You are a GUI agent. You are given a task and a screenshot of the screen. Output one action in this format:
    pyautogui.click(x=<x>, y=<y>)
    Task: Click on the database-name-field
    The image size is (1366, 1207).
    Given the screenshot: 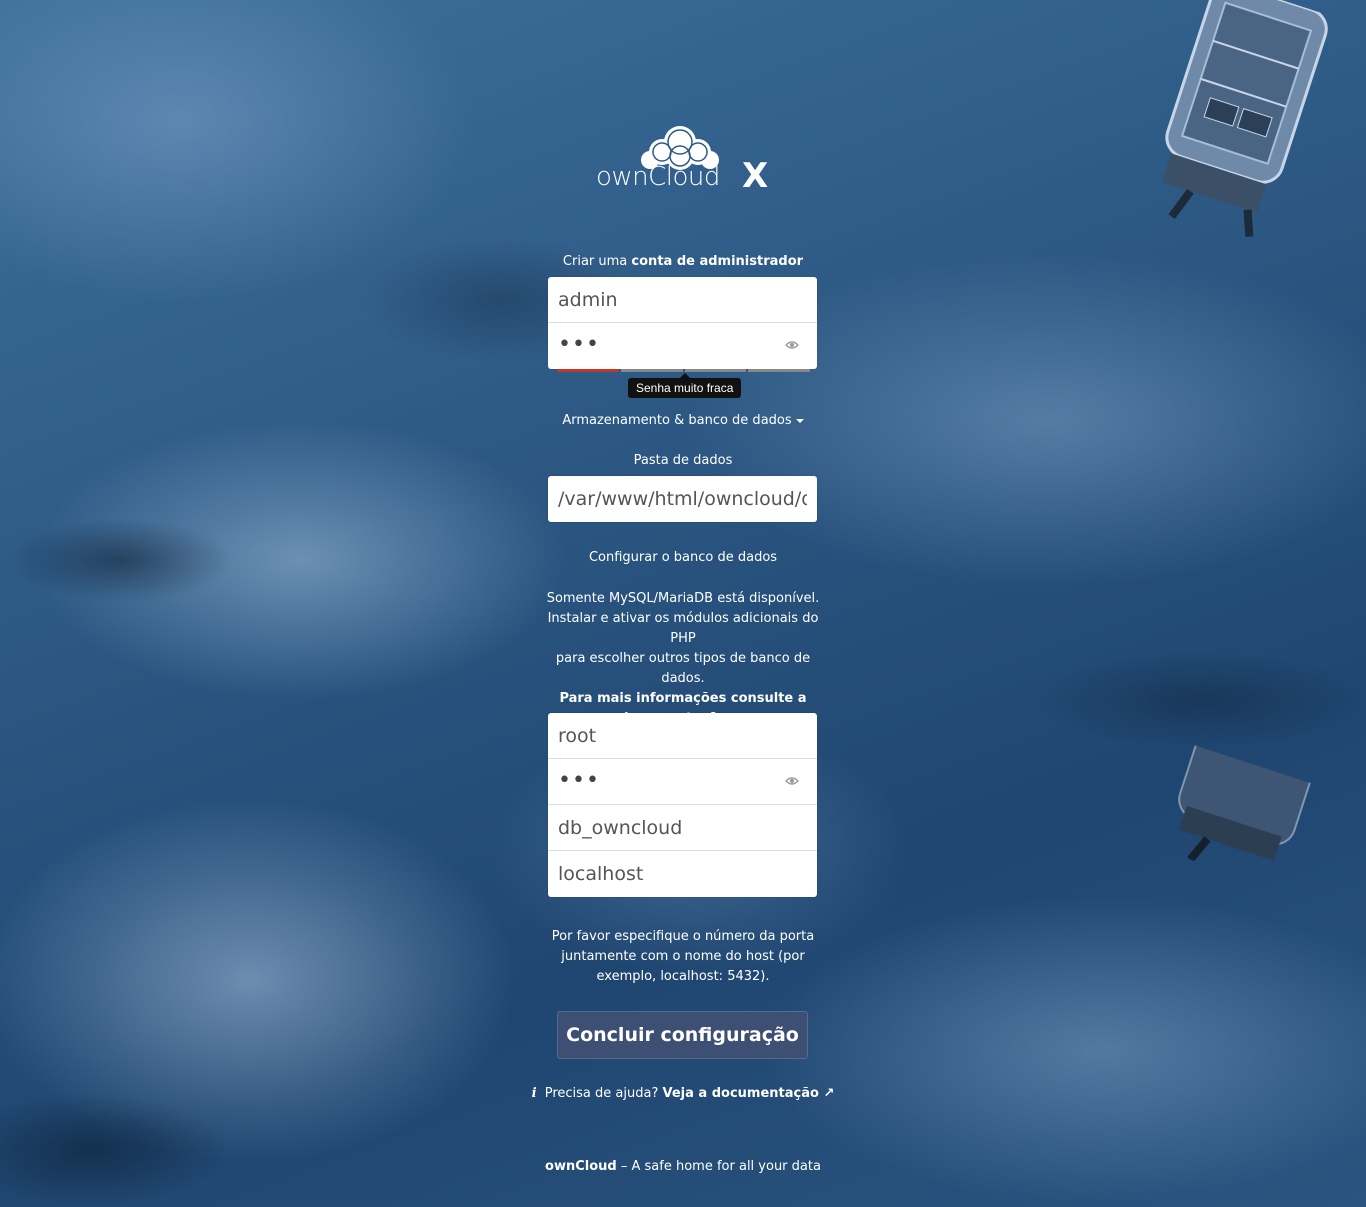 What is the action you would take?
    pyautogui.click(x=682, y=828)
    